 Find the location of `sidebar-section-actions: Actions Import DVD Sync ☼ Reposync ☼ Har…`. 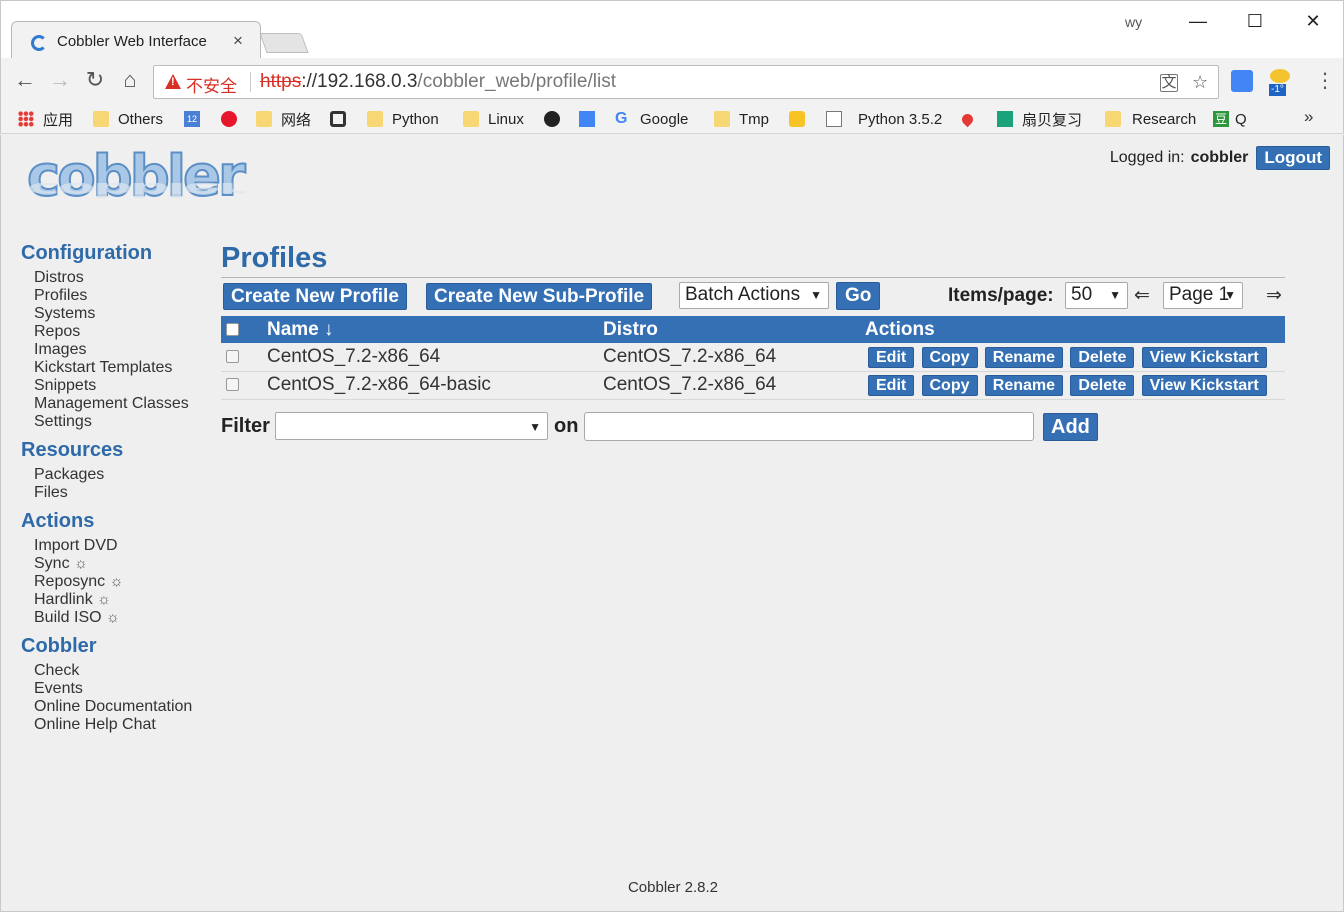

sidebar-section-actions: Actions Import DVD Sync ☼ Reposync ☼ Har… is located at coordinates (116, 567).